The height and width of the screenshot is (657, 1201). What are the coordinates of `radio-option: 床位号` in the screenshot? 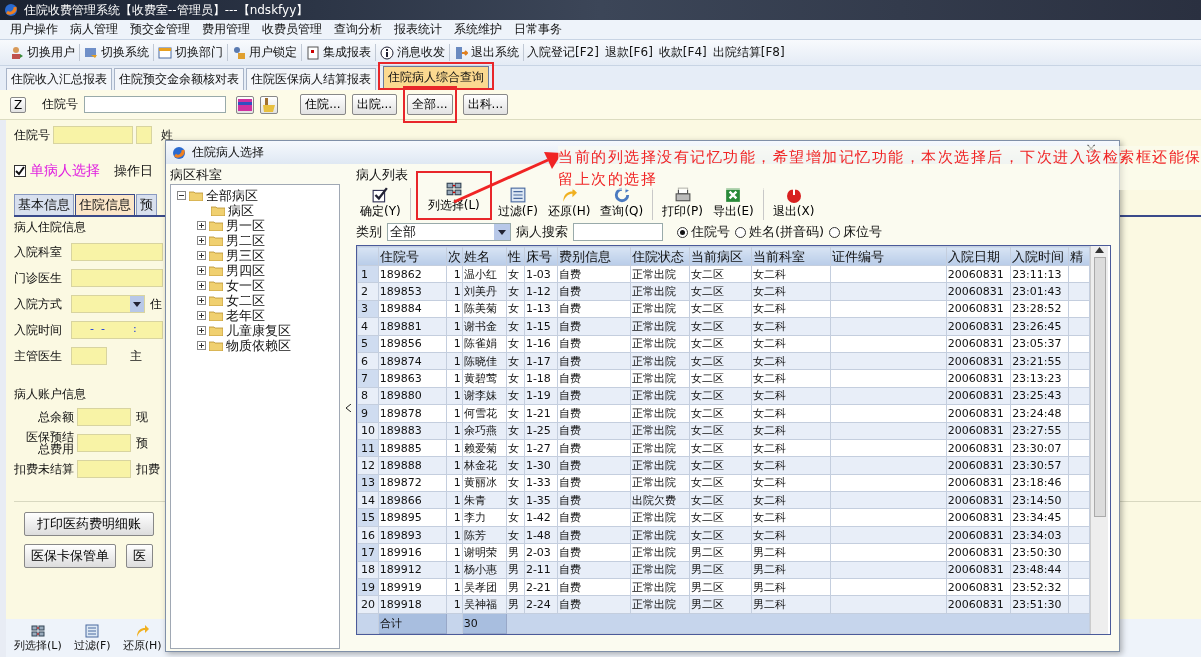 It's located at (856, 232).